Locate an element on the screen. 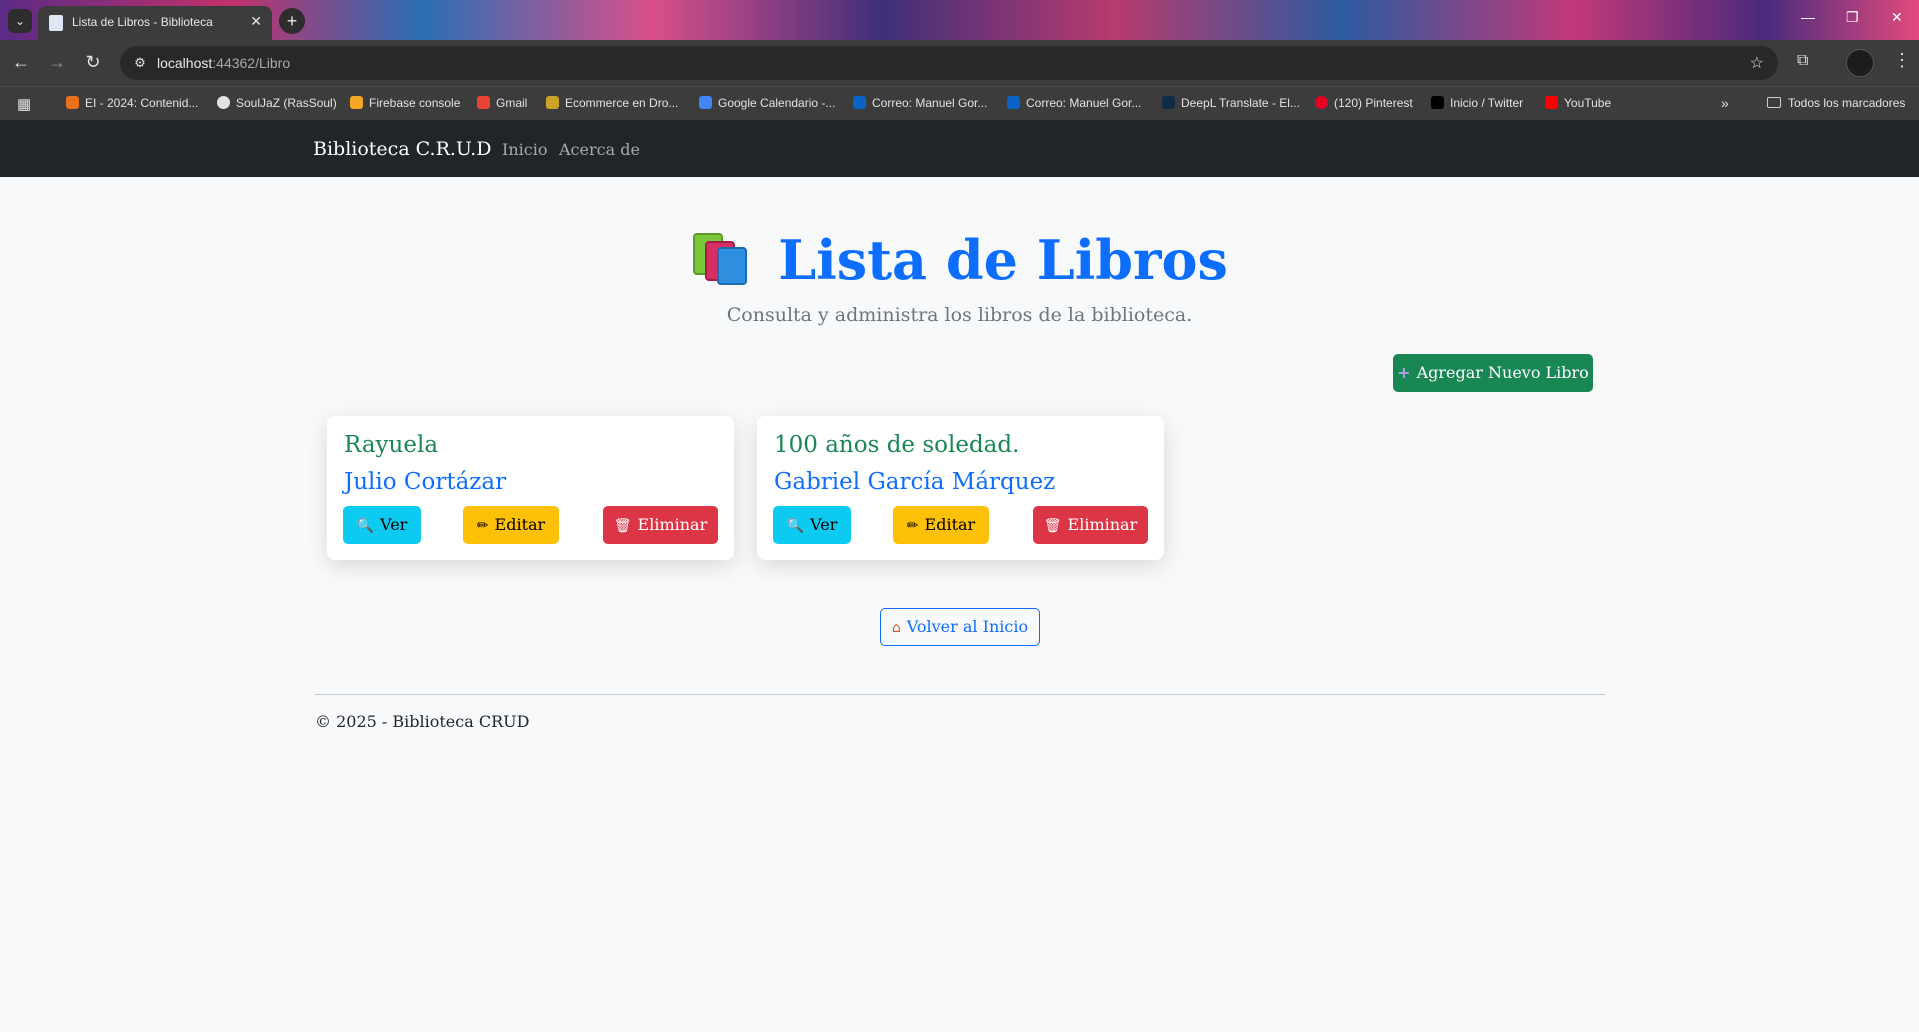 The width and height of the screenshot is (1919, 1032). bookmark-star-icon: ☆ is located at coordinates (1757, 63).